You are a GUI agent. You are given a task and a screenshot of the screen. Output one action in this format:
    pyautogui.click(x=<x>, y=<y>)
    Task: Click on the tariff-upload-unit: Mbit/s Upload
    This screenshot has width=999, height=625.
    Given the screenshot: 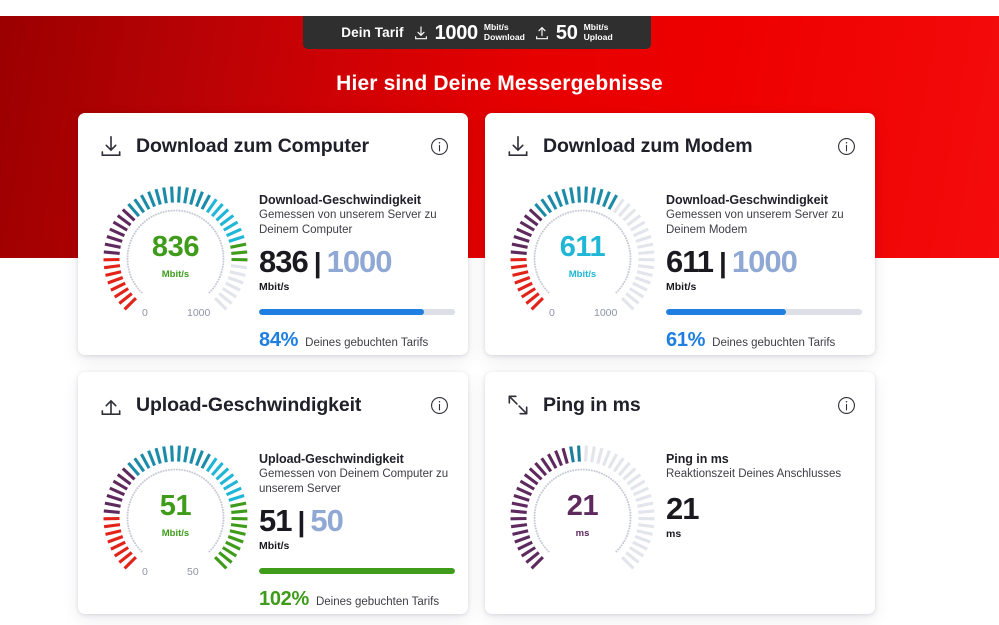 What is the action you would take?
    pyautogui.click(x=598, y=32)
    